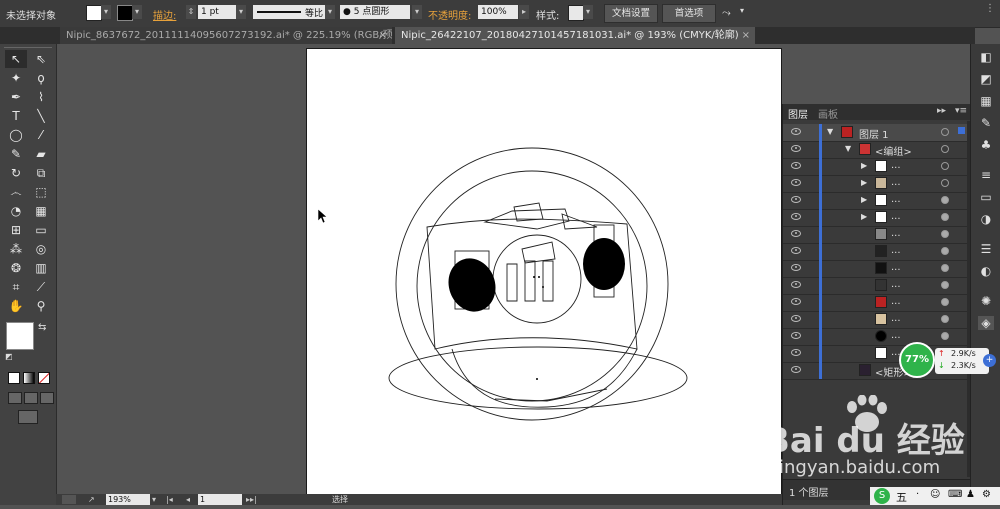  I want to click on screen-mode-icon, so click(28, 417).